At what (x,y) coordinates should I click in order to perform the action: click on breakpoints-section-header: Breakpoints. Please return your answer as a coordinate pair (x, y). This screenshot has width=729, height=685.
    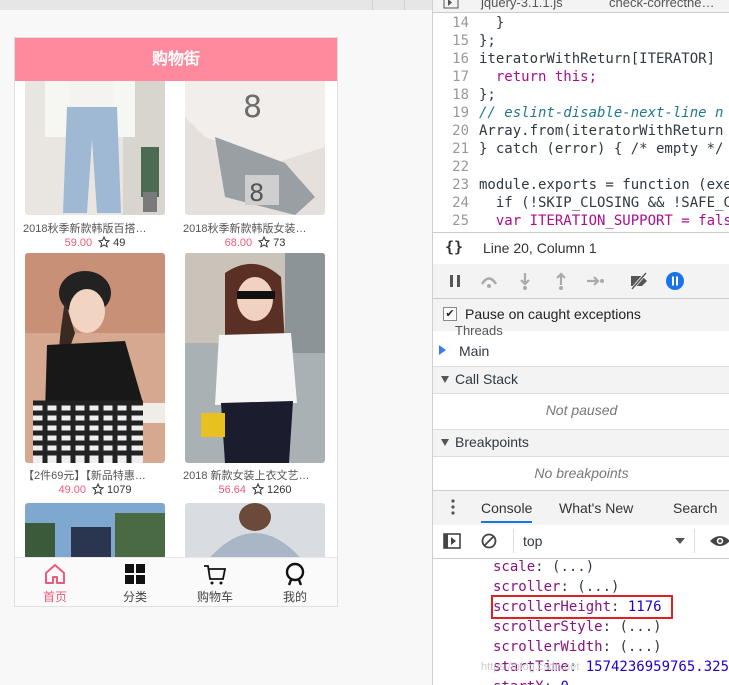
    Looking at the image, I should click on (581, 443).